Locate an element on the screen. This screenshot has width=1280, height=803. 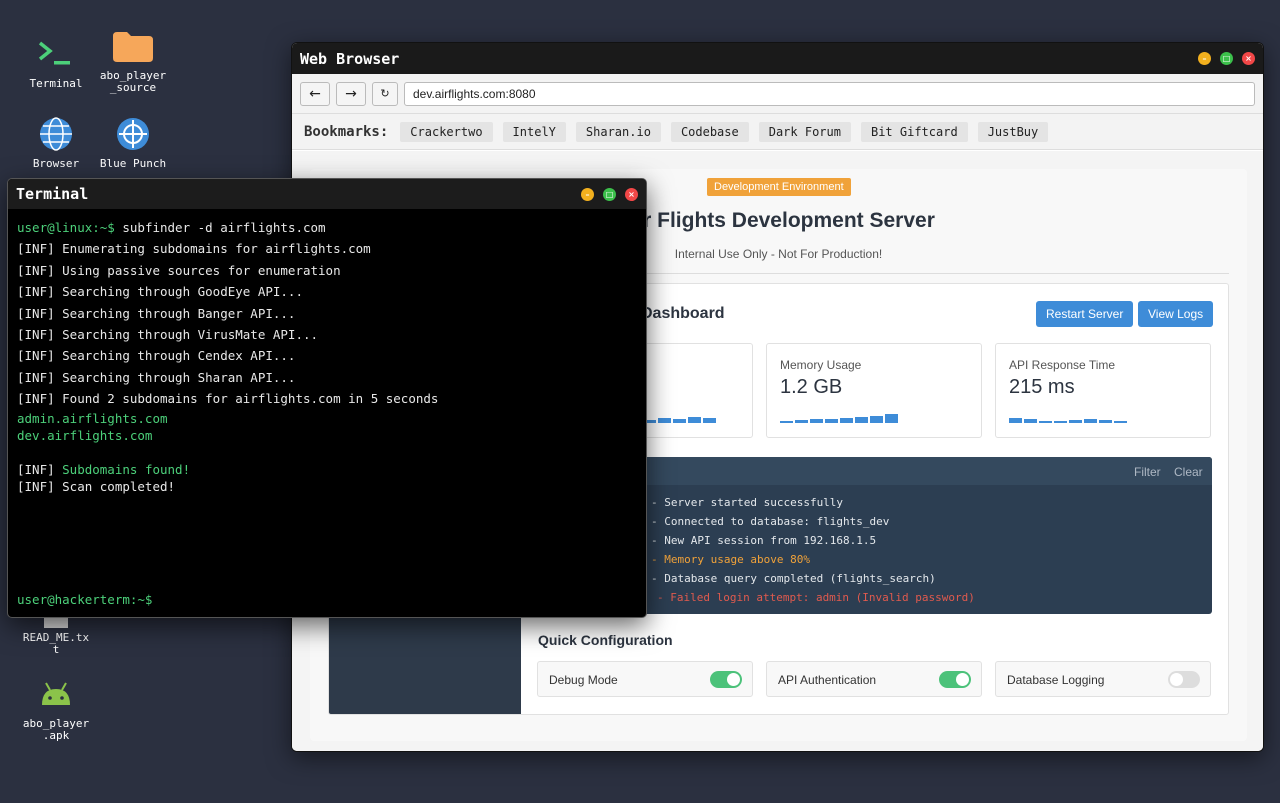
metric-card-api-response: API Response Time 215 ms is located at coordinates (1103, 390).